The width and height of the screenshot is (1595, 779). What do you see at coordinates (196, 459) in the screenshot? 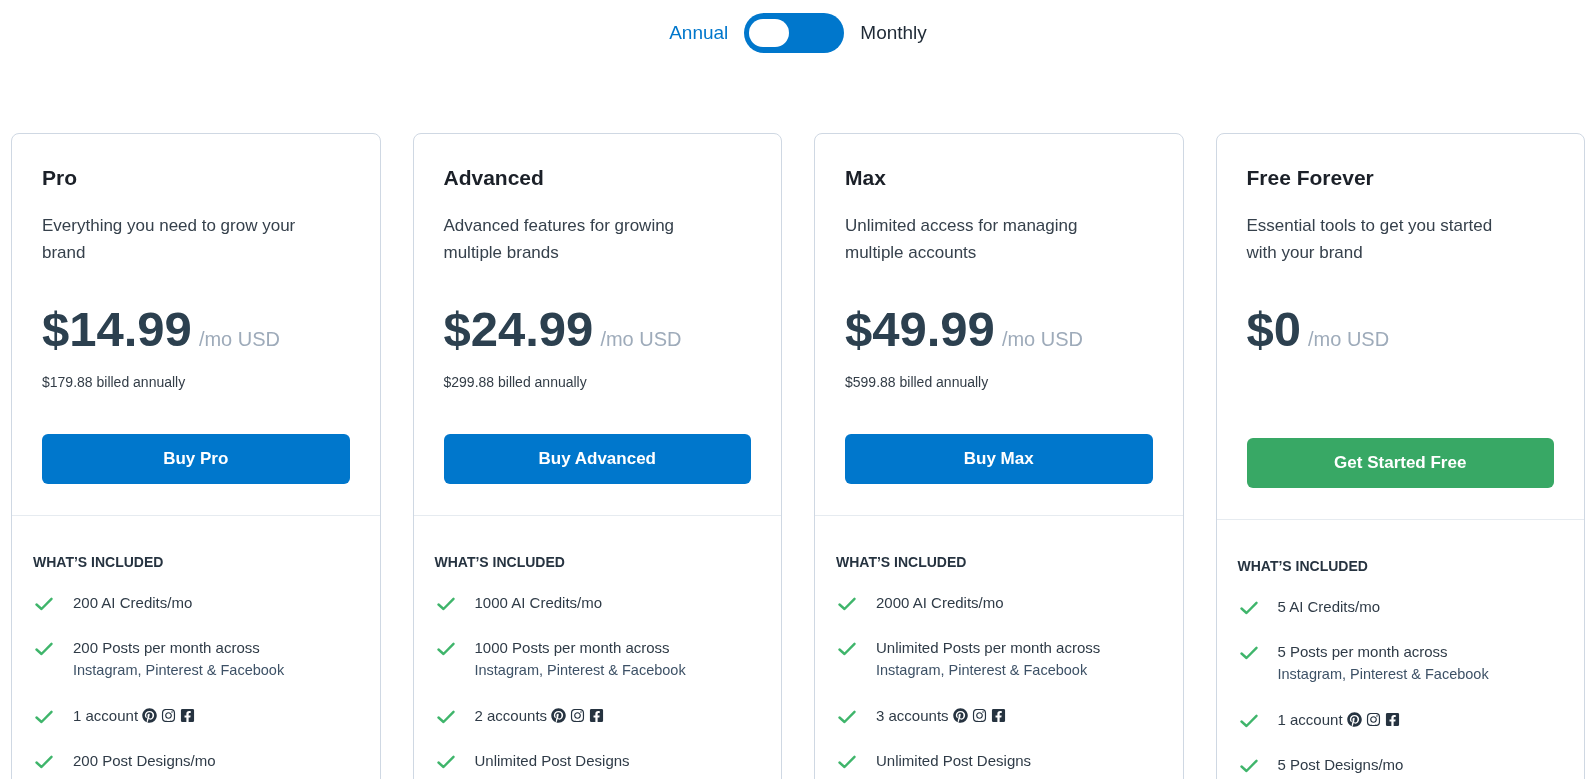
I see `plan-button: Buy Pro` at bounding box center [196, 459].